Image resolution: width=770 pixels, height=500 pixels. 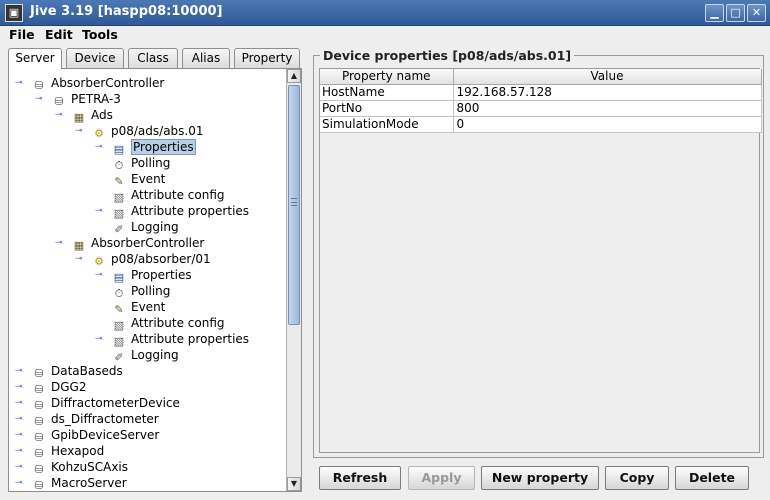 I want to click on property-name-cell: SimulationMode, so click(x=387, y=124).